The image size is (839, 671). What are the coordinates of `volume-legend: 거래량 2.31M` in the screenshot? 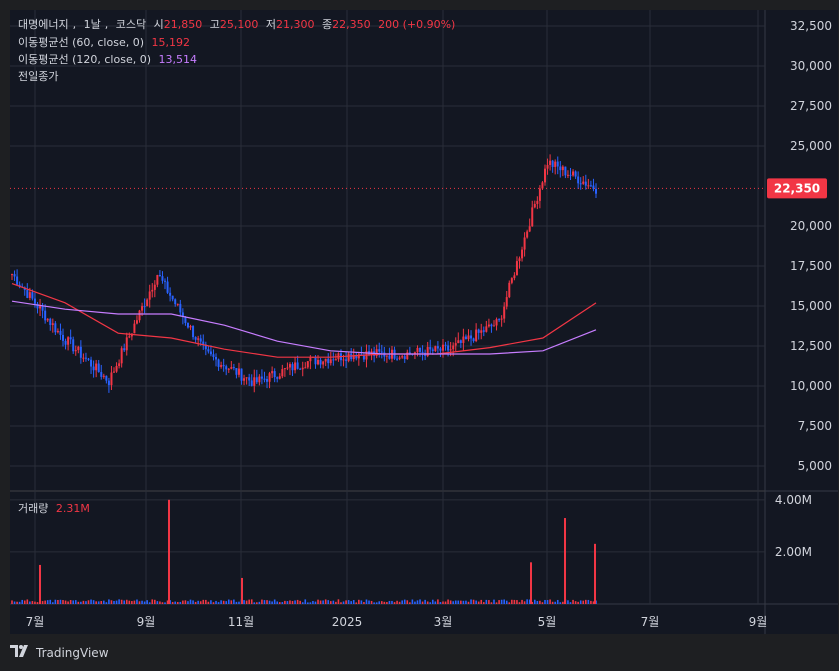 It's located at (56, 509).